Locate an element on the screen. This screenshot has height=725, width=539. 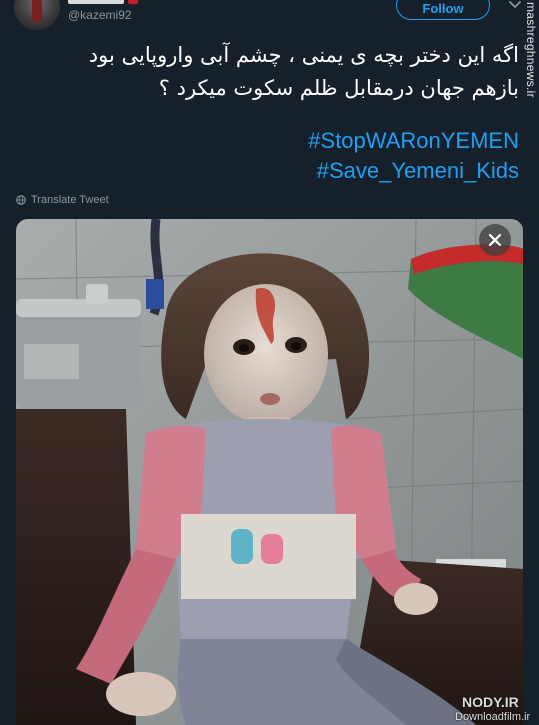
side-watermark: mashreghnews.ir is located at coordinates (531, 50).